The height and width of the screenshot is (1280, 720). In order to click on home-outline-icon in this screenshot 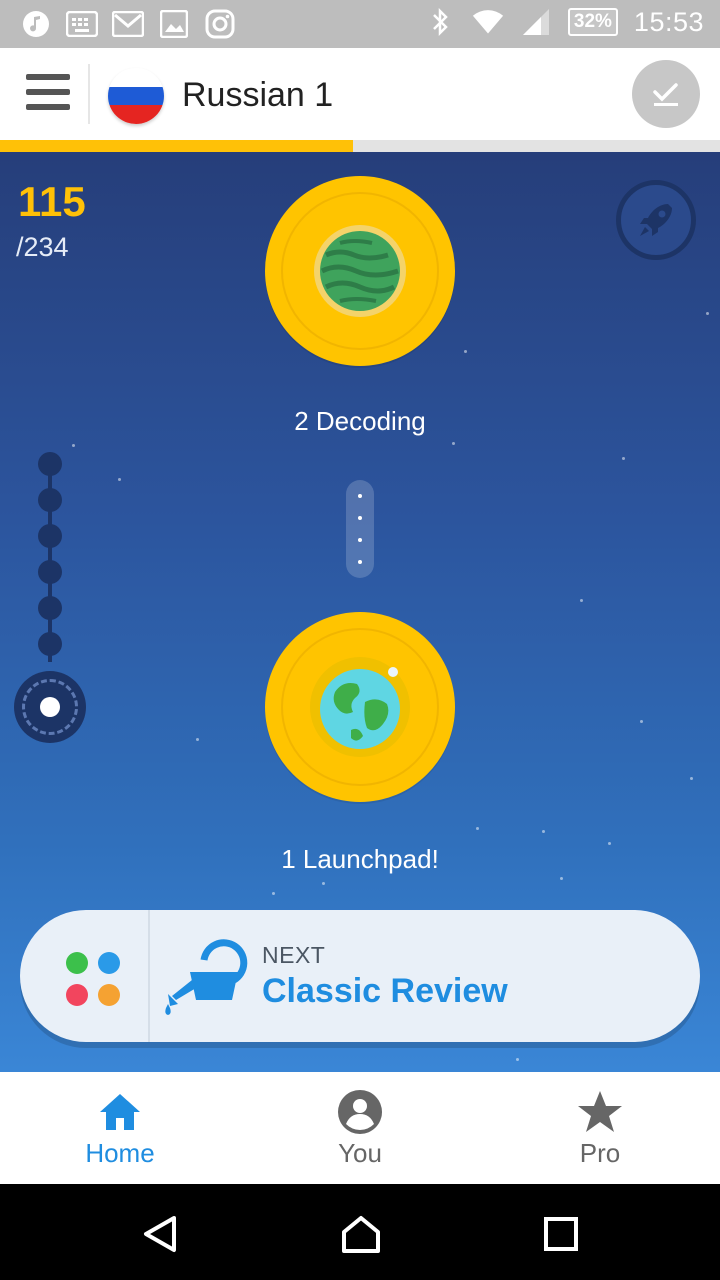, I will do `click(361, 1234)`.